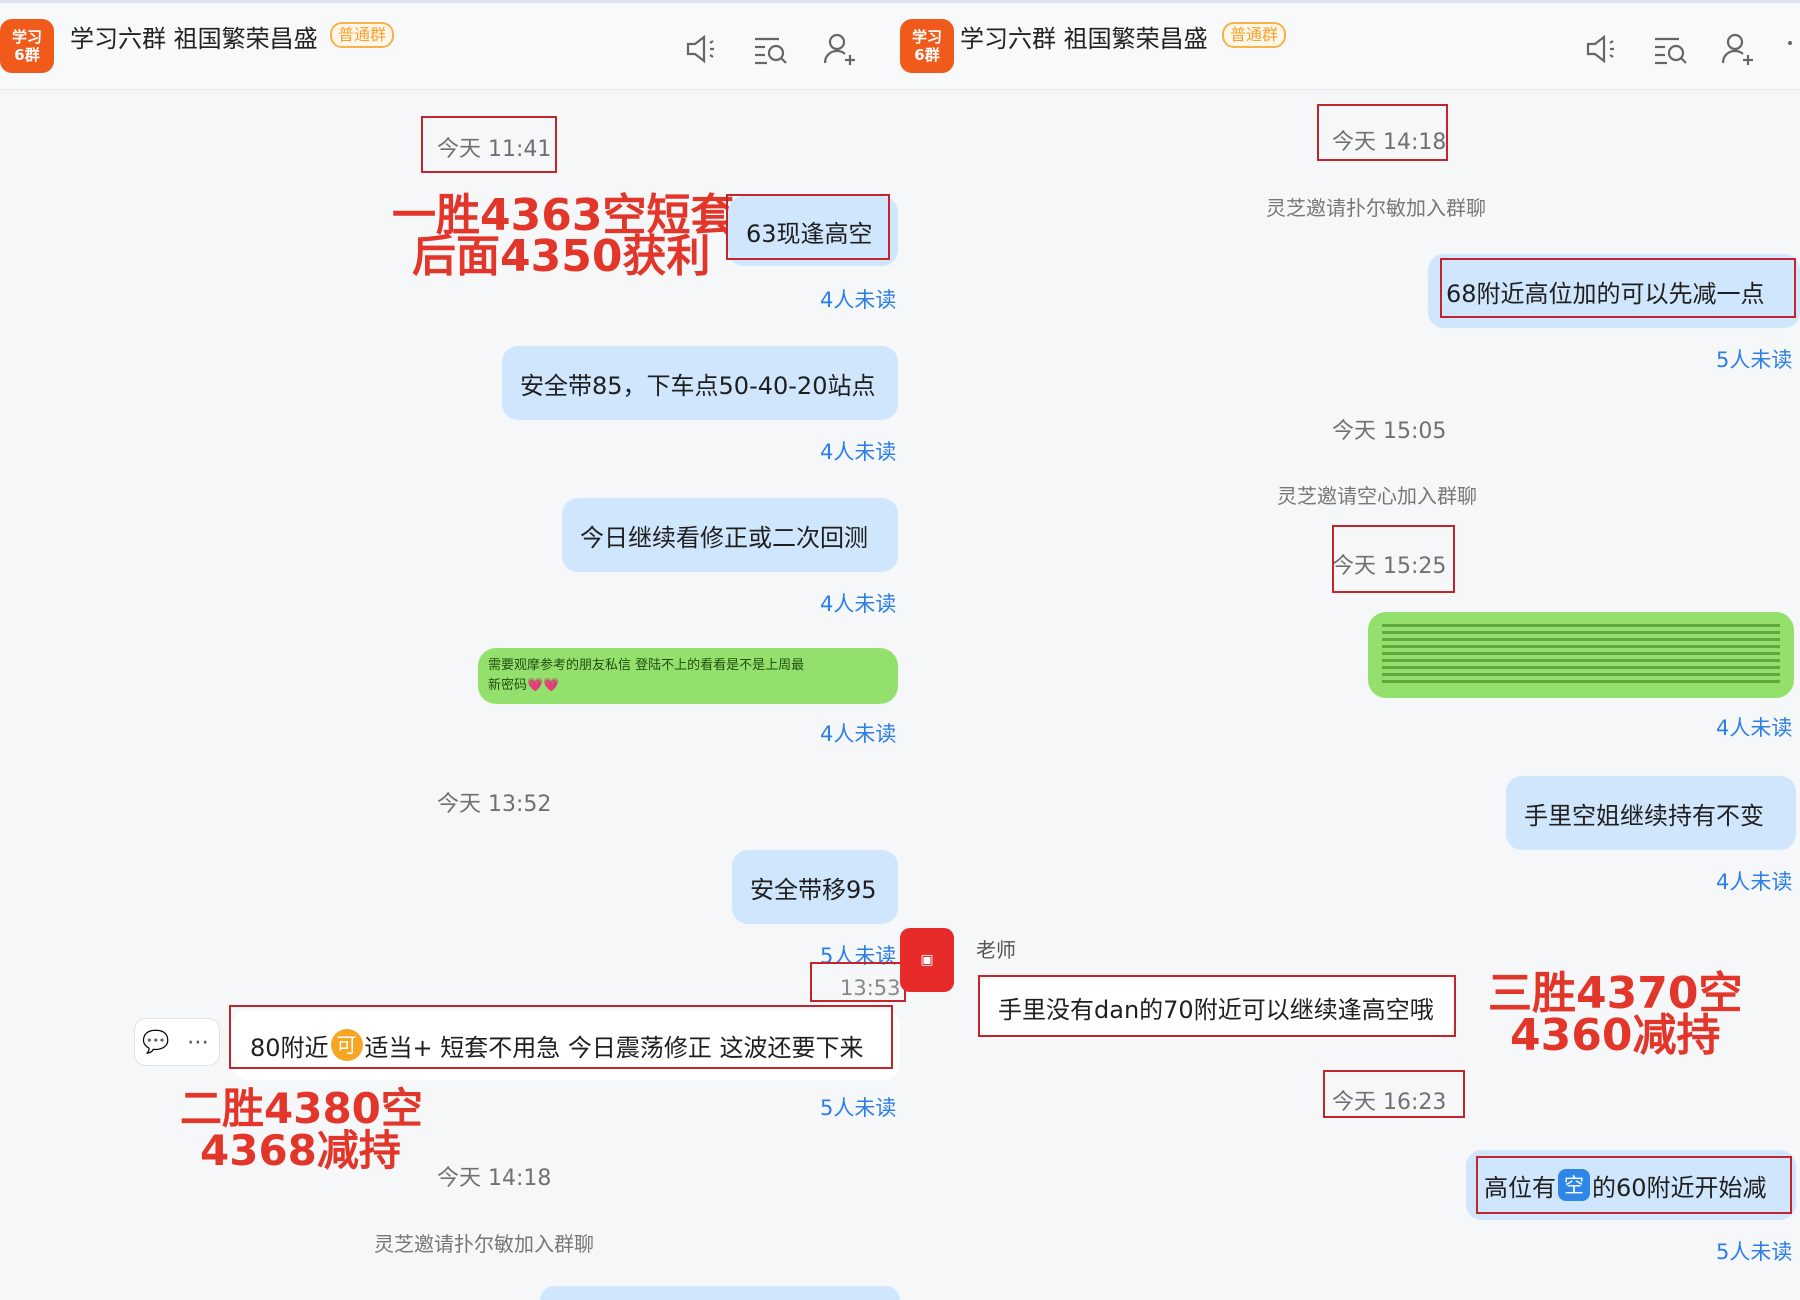 This screenshot has width=1800, height=1300. I want to click on message-bubble: 安全带85，下车点50-40-20站点, so click(700, 383).